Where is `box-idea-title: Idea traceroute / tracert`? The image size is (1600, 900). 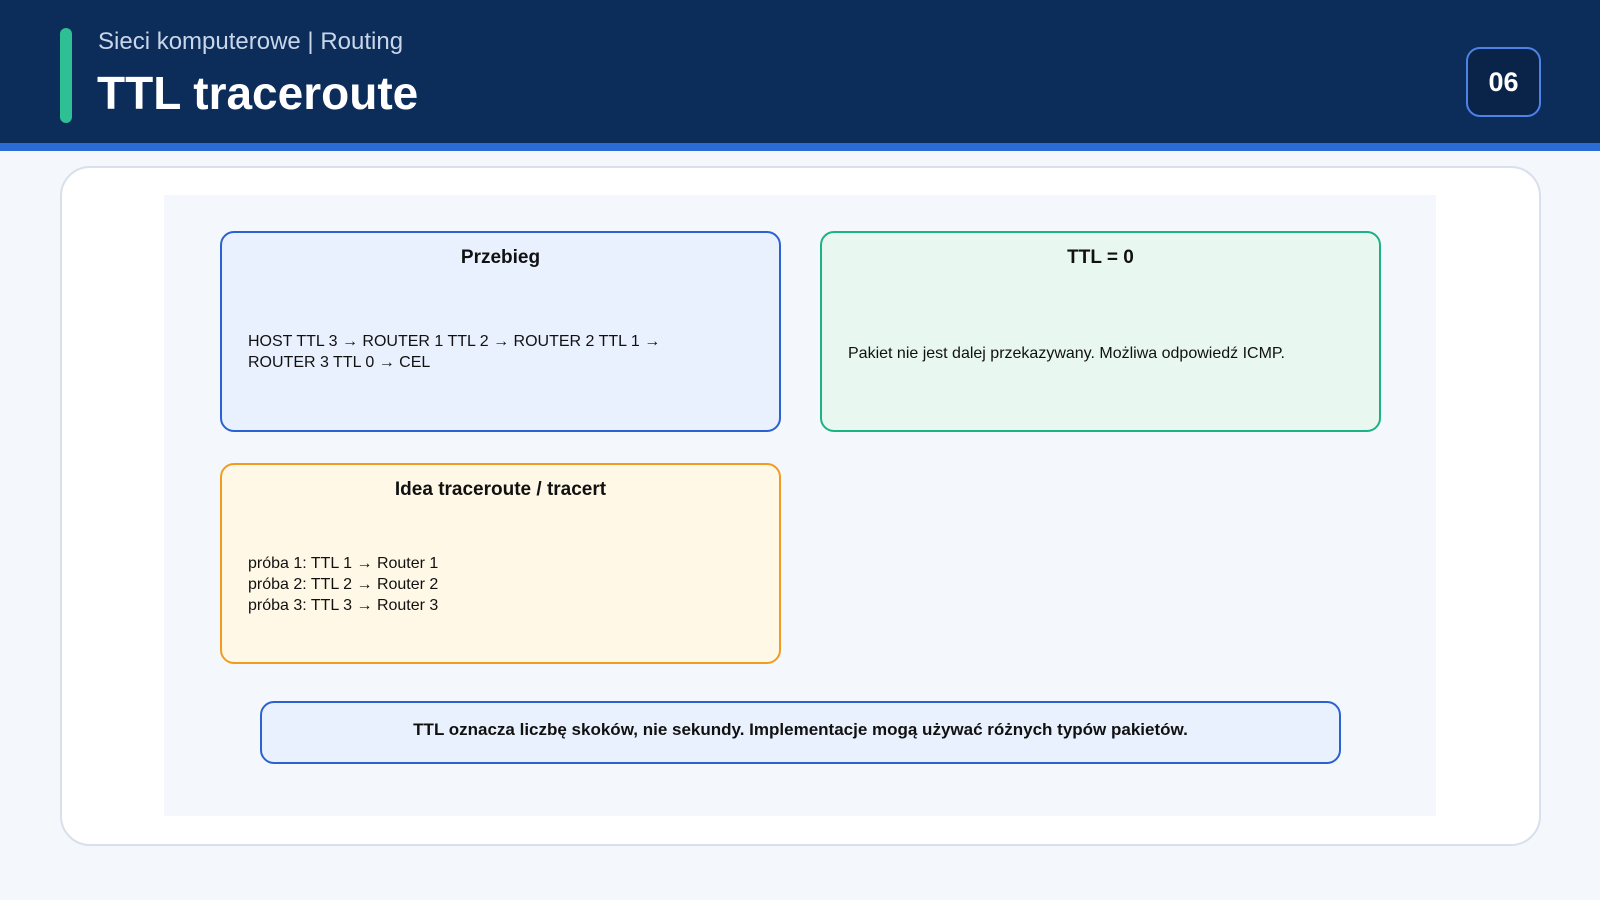
box-idea-title: Idea traceroute / tracert is located at coordinates (500, 489).